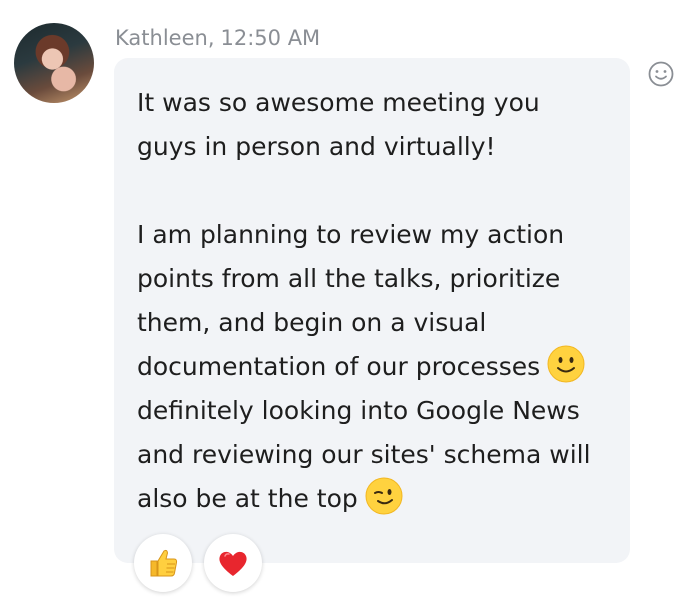 This screenshot has height=602, width=700. I want to click on thumbs-up-reaction, so click(163, 563).